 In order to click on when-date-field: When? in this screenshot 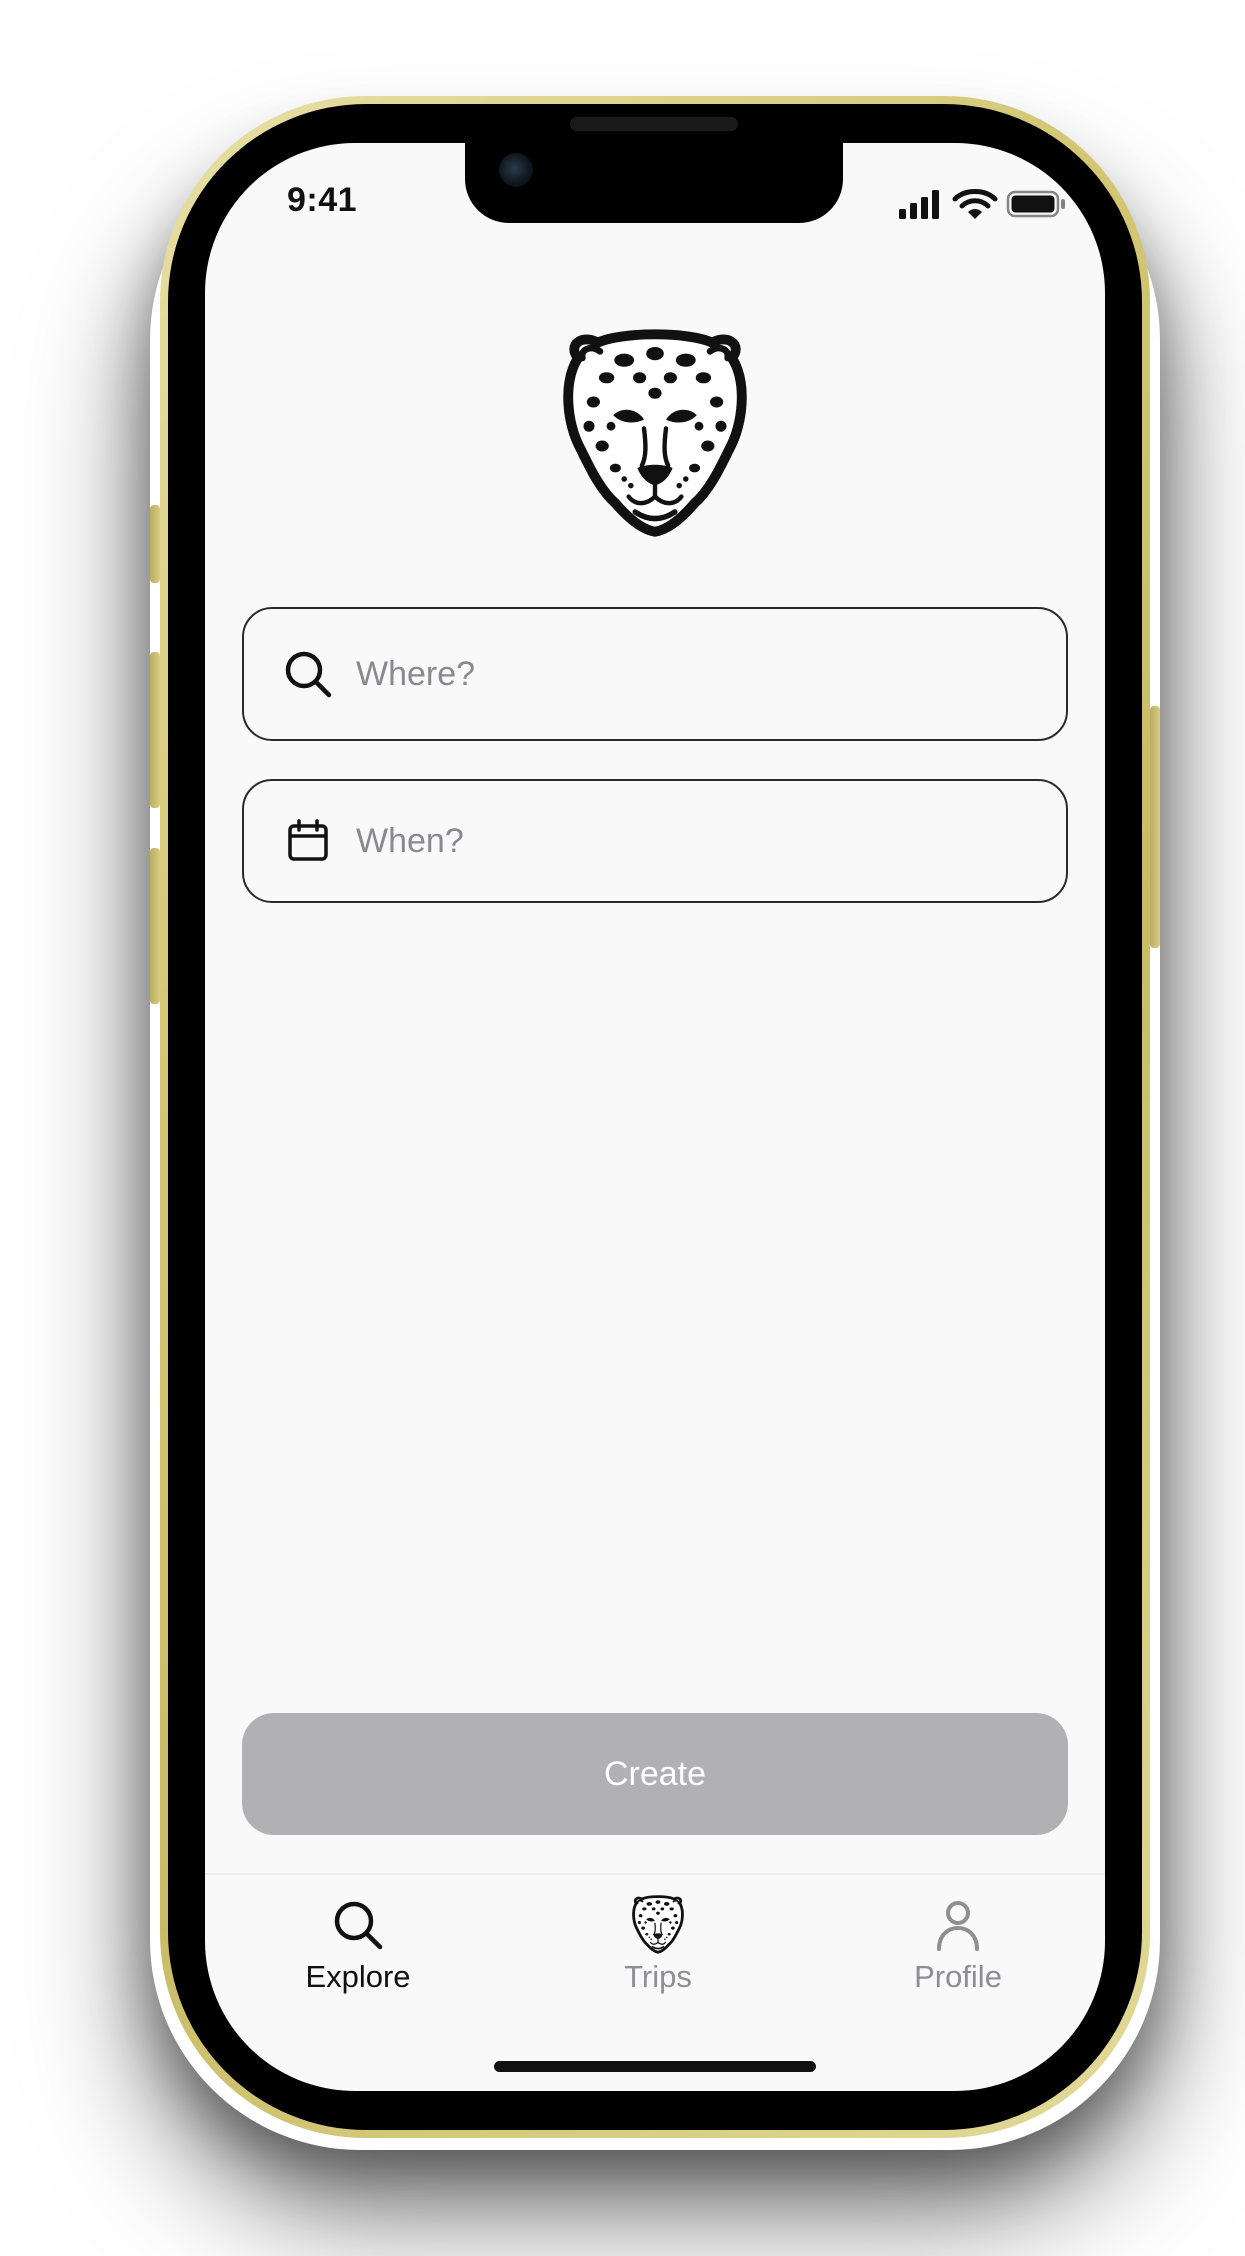, I will do `click(655, 841)`.